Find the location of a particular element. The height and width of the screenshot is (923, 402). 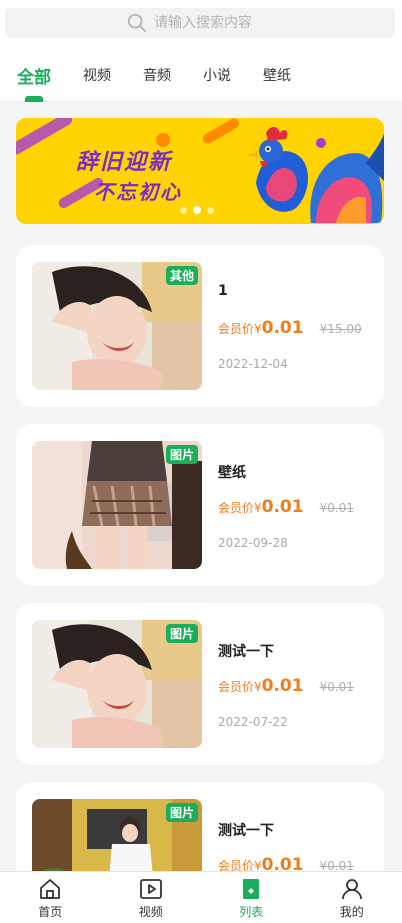

tabbar-video: 视频 is located at coordinates (151, 897).